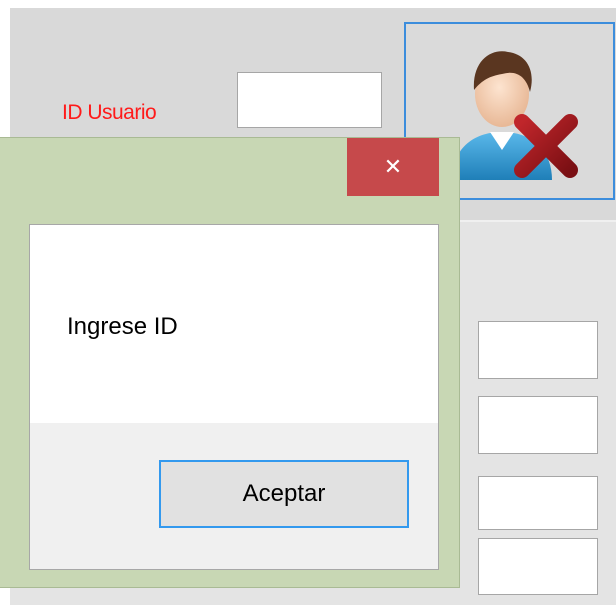 This screenshot has height=605, width=616. What do you see at coordinates (309, 100) in the screenshot?
I see `id-usuario-input` at bounding box center [309, 100].